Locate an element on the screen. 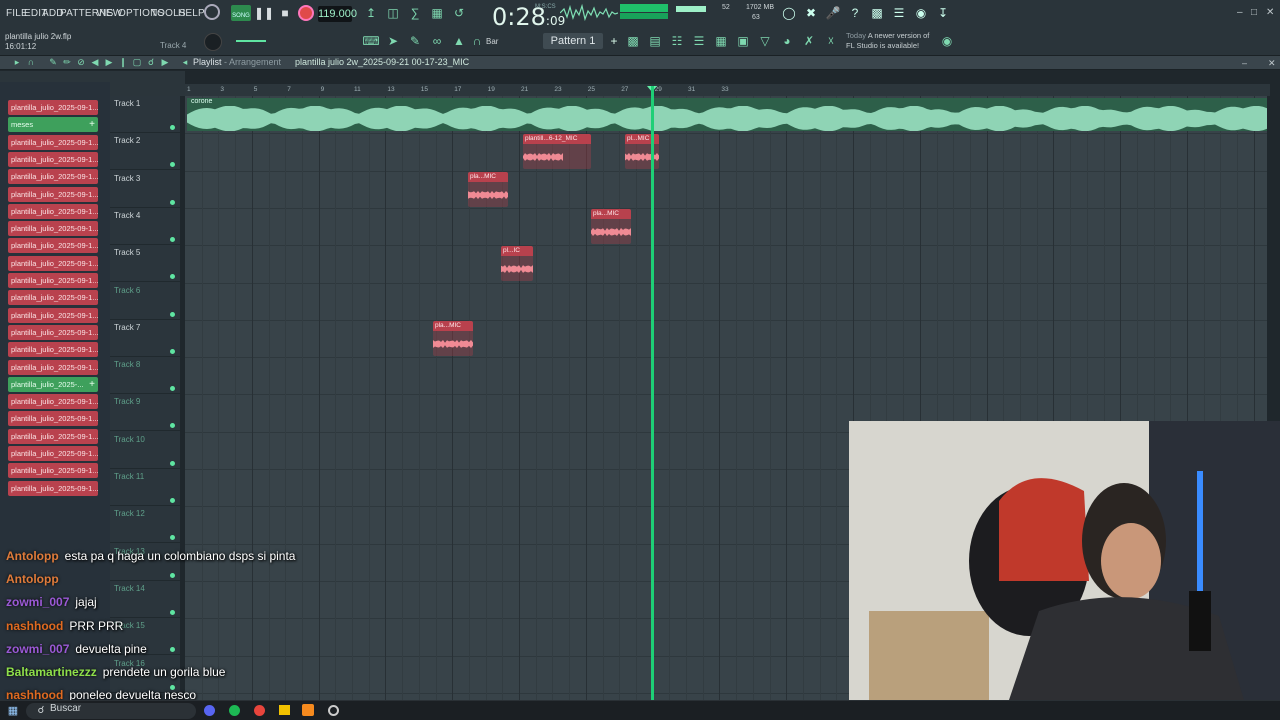 This screenshot has height=720, width=1280. file-explorer-icon is located at coordinates (284, 710).